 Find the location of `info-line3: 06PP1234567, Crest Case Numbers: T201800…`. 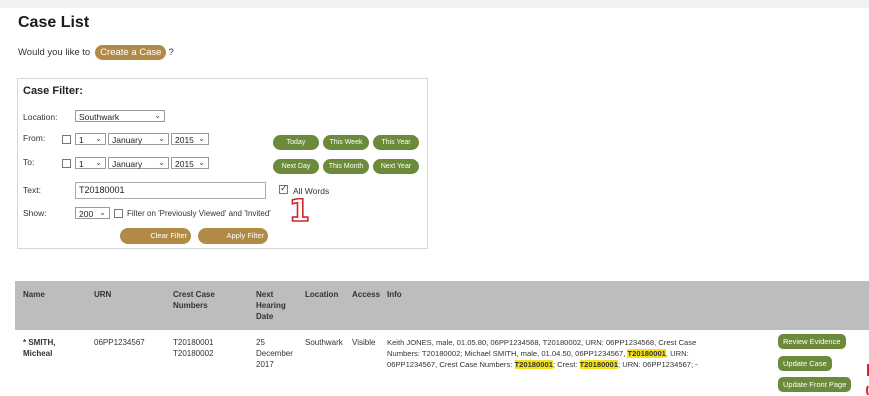

info-line3: 06PP1234567, Crest Case Numbers: T201800… is located at coordinates (579, 364).